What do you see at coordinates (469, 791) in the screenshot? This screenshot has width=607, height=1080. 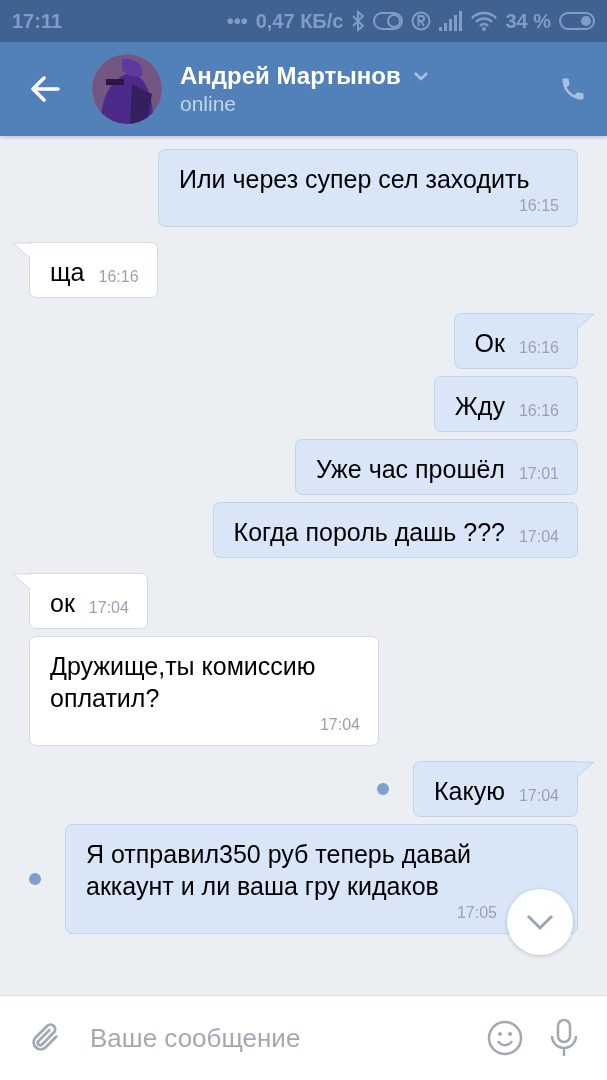 I see `message-text: Какую` at bounding box center [469, 791].